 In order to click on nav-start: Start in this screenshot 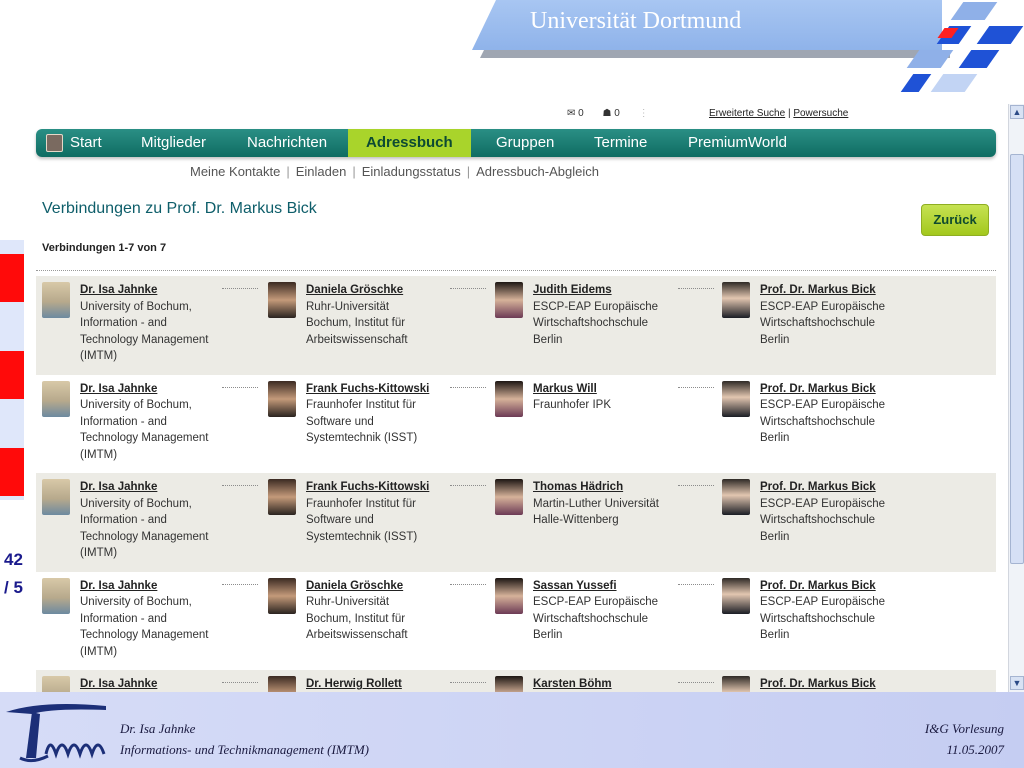, I will do `click(86, 143)`.